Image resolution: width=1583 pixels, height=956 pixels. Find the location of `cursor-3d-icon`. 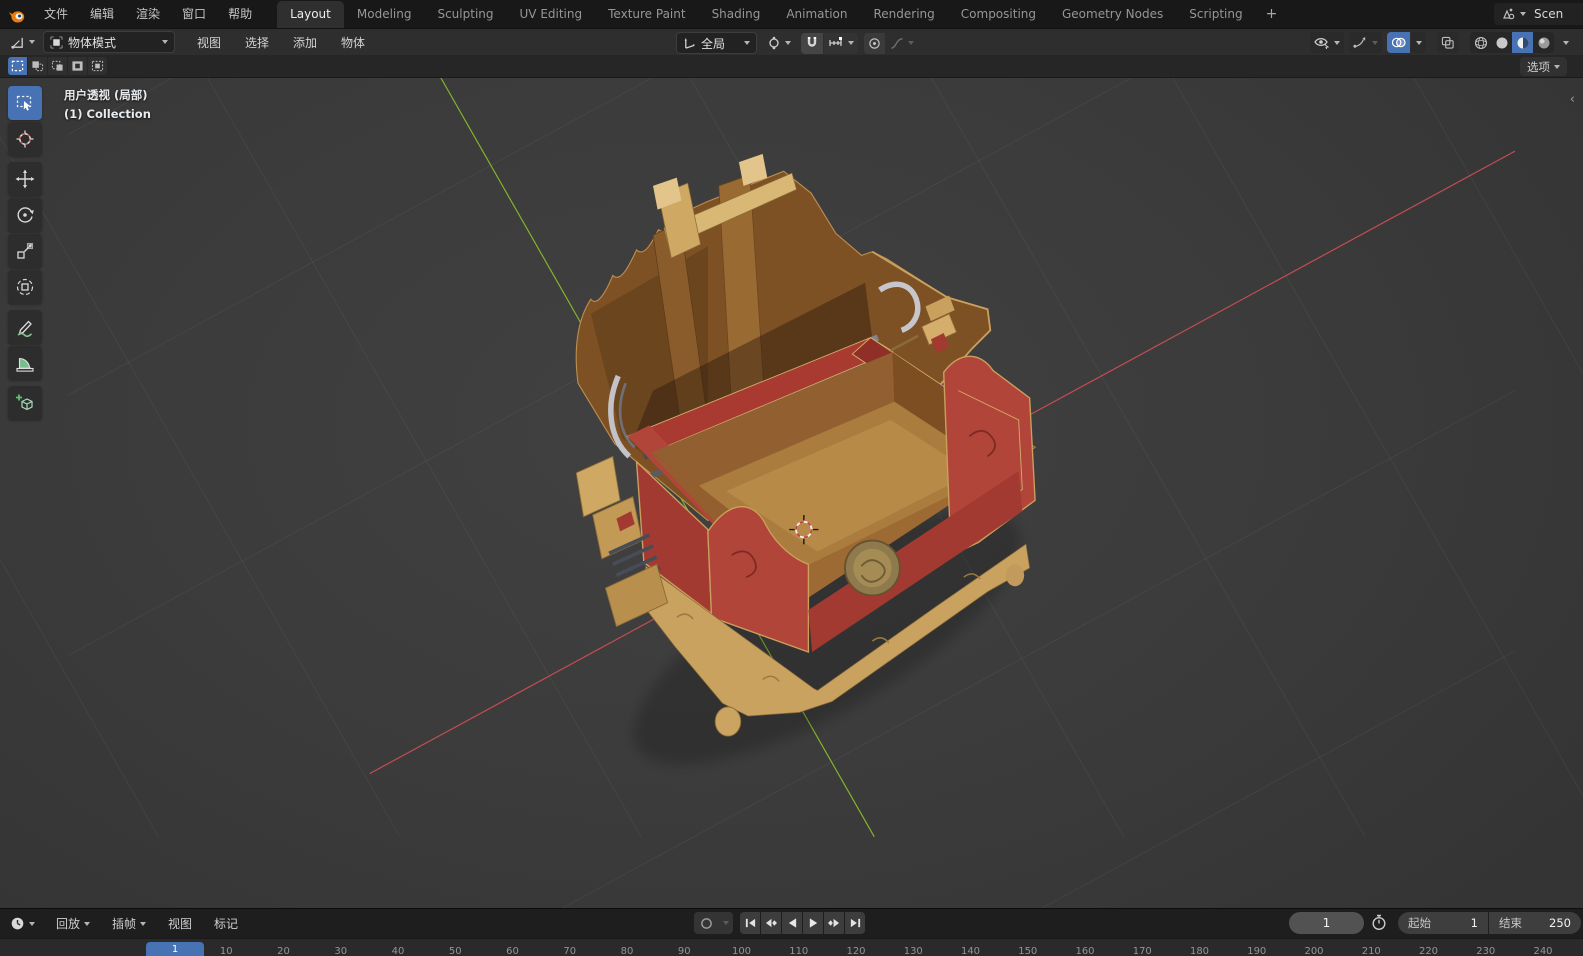

cursor-3d-icon is located at coordinates (25, 139).